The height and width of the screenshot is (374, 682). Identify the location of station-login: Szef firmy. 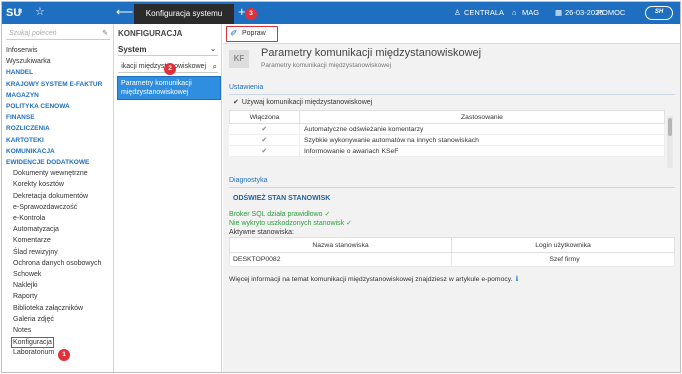
(563, 259).